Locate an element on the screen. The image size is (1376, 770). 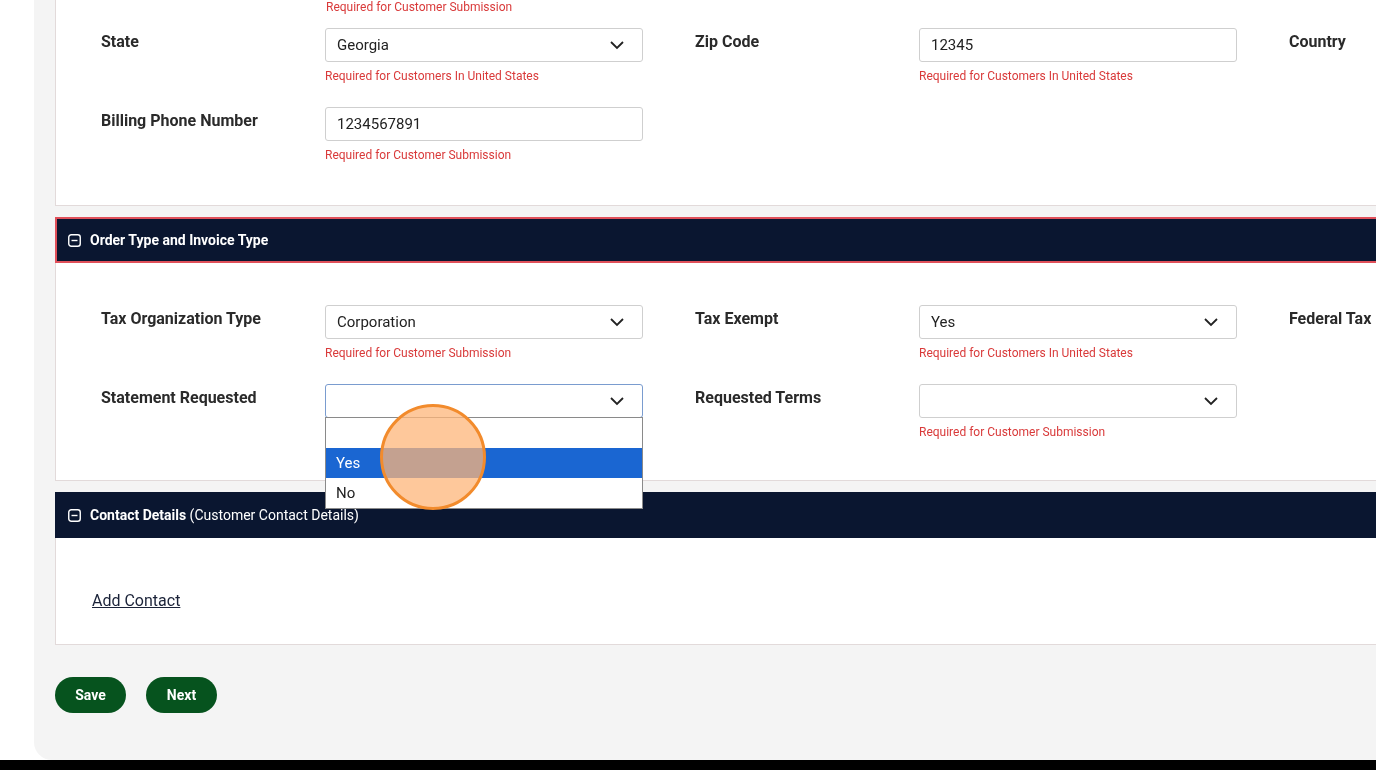
section-title: Contact Details (Customer Contact Details) is located at coordinates (224, 515).